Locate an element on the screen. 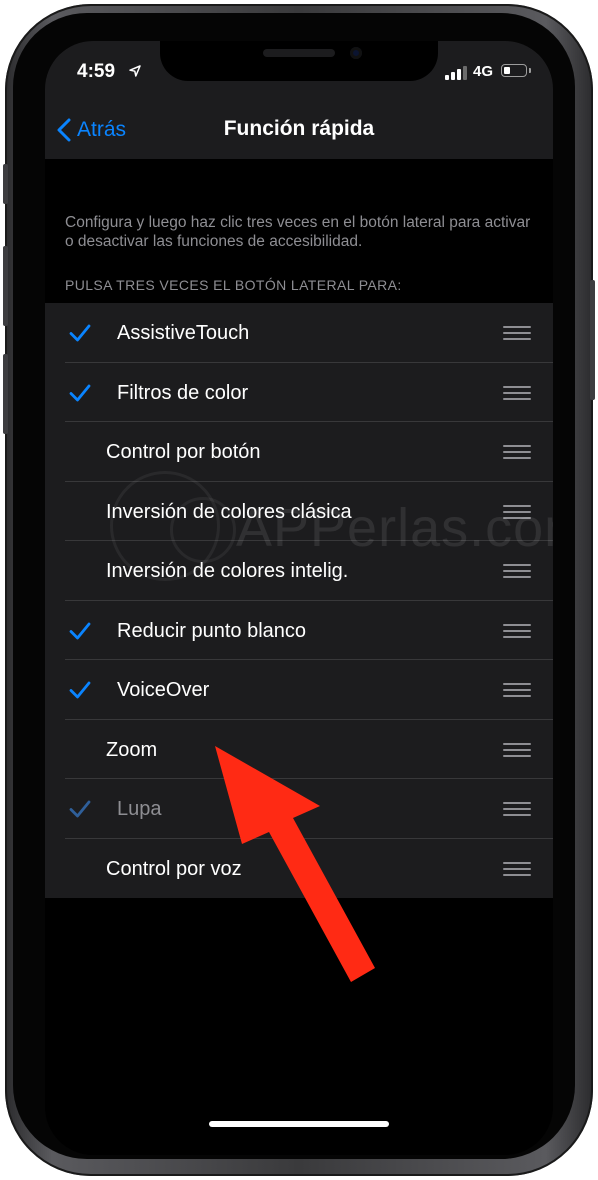 Image resolution: width=598 pixels, height=1180 pixels. page-title: Función rápida is located at coordinates (299, 128).